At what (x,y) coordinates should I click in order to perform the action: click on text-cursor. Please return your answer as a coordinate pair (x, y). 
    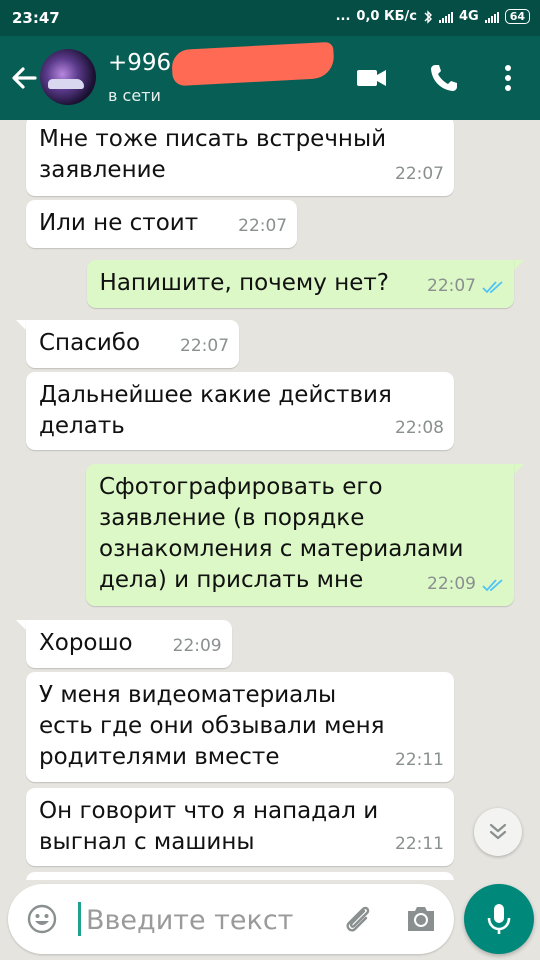
    Looking at the image, I should click on (79, 919).